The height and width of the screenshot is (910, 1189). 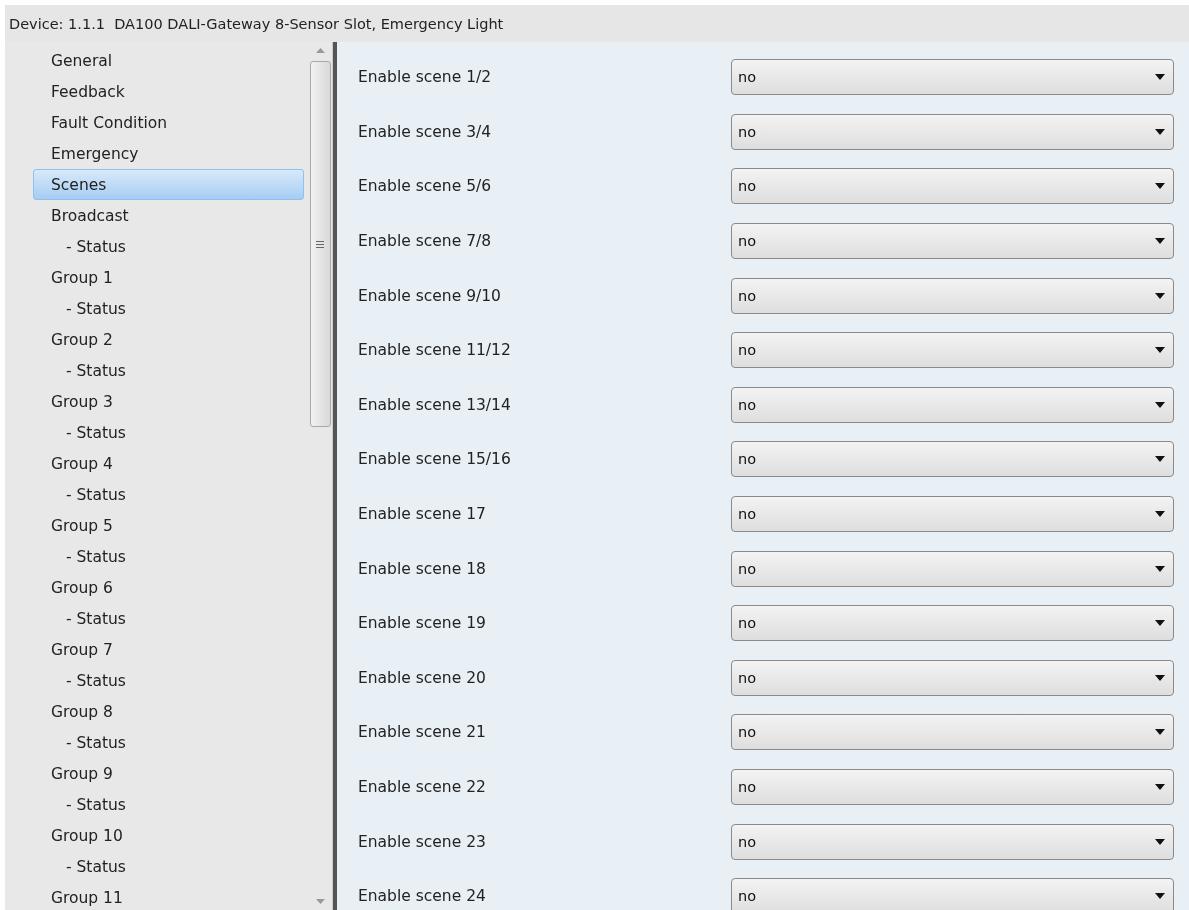 I want to click on sidebar-item: Group 1, so click(x=168, y=277).